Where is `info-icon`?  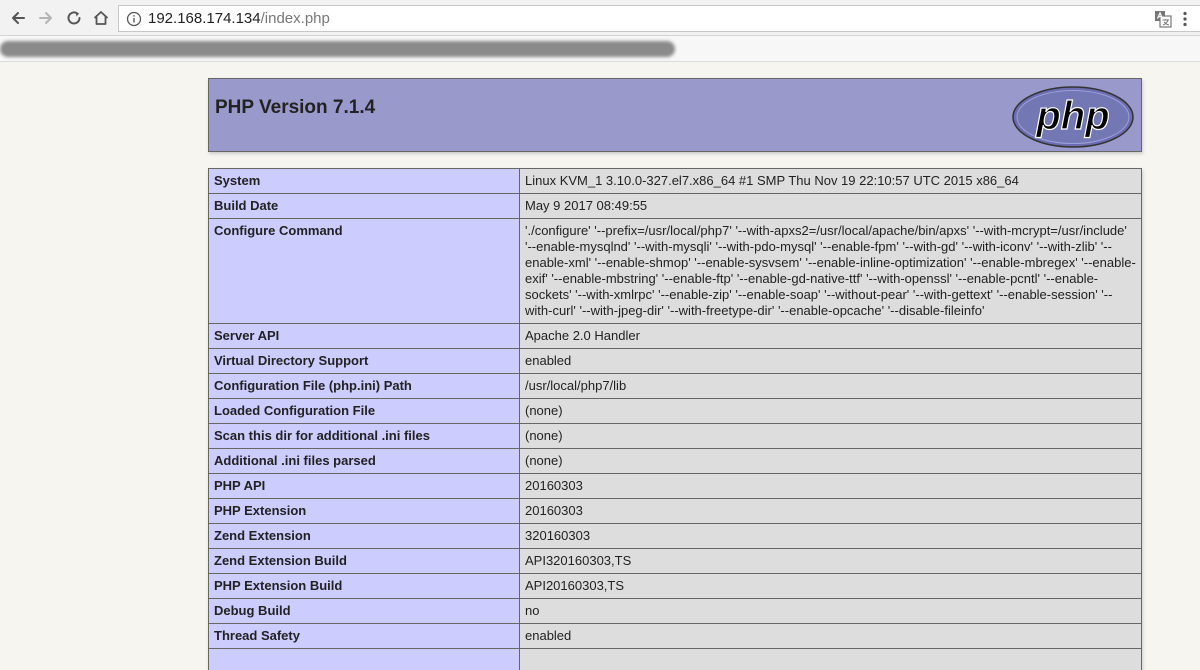
info-icon is located at coordinates (134, 19).